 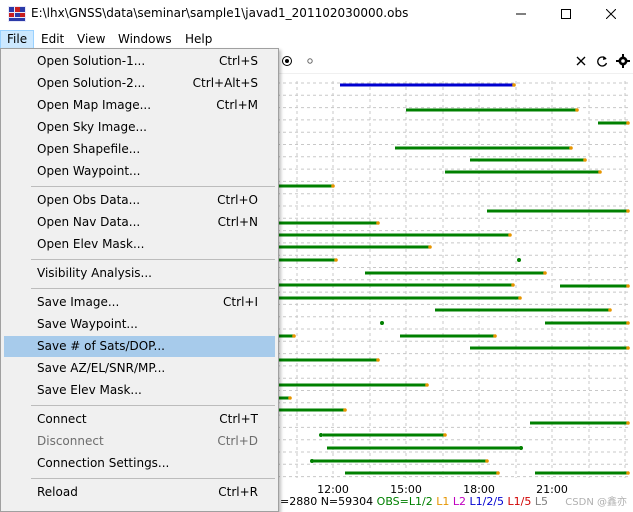 I want to click on menu-help: Help, so click(x=198, y=39).